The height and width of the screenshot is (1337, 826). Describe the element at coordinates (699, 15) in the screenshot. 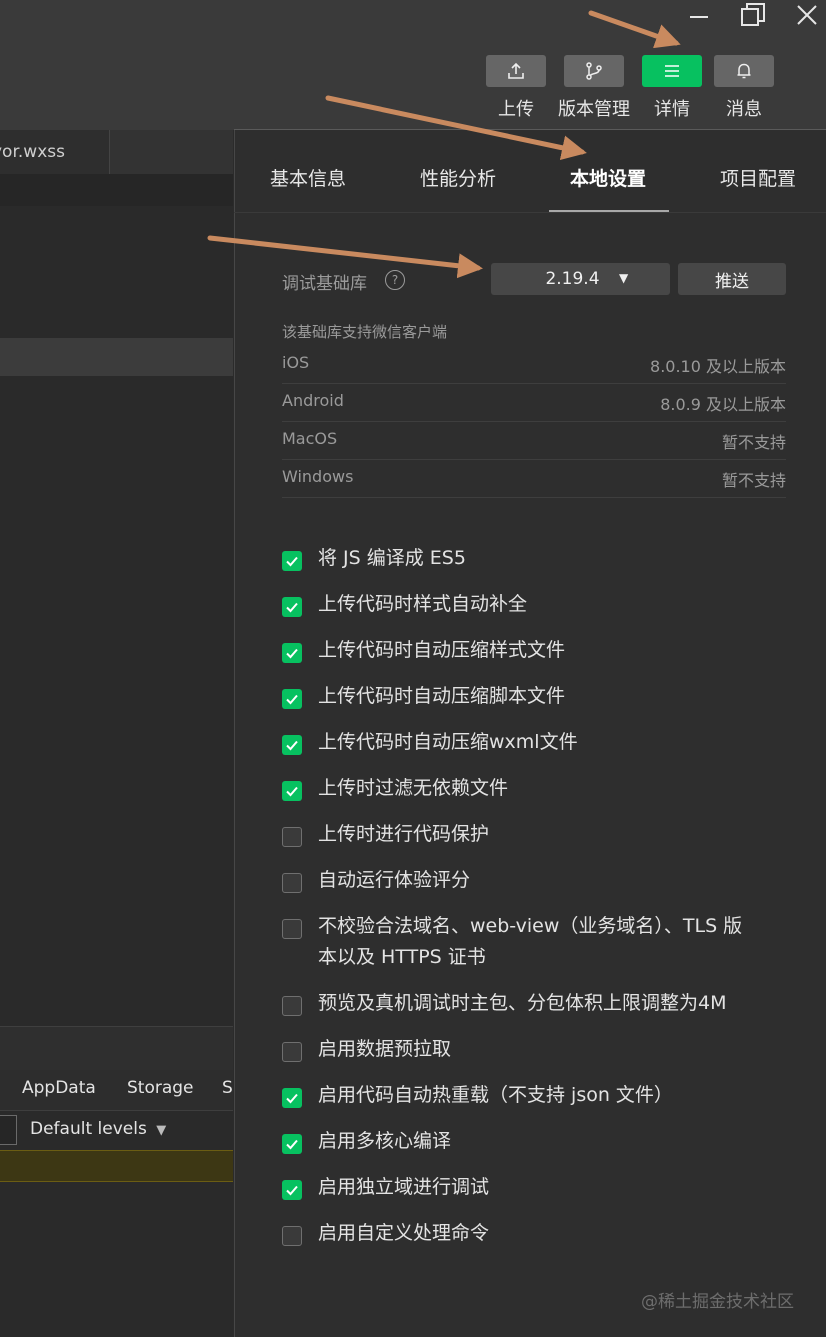

I see `minimize-icon` at that location.